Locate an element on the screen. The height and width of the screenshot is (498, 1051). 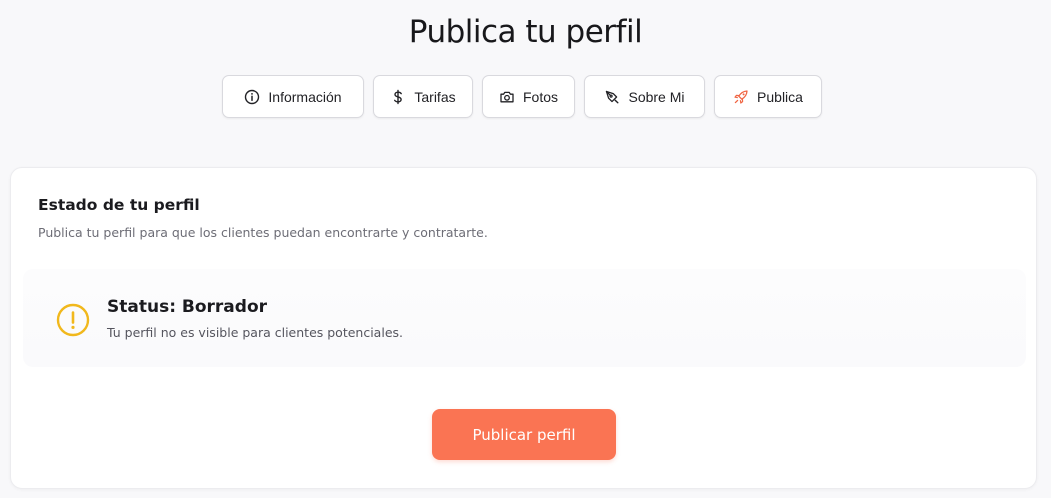
info-circle-icon is located at coordinates (252, 97).